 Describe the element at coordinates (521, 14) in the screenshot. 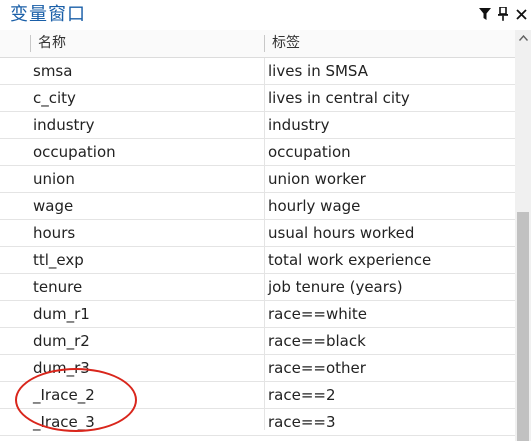

I see `close-icon` at that location.